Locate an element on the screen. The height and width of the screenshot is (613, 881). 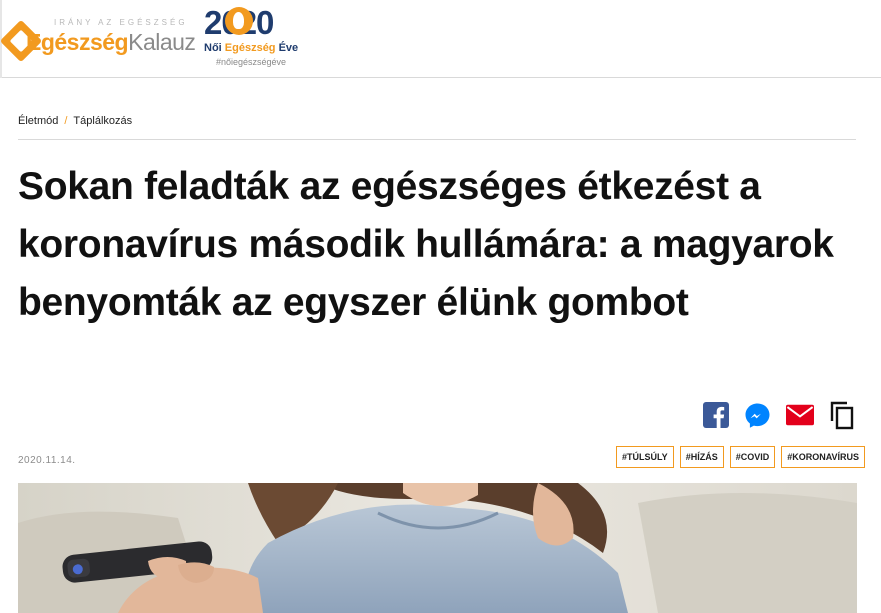
logo-text: EgészségKalauz is located at coordinates (111, 42).